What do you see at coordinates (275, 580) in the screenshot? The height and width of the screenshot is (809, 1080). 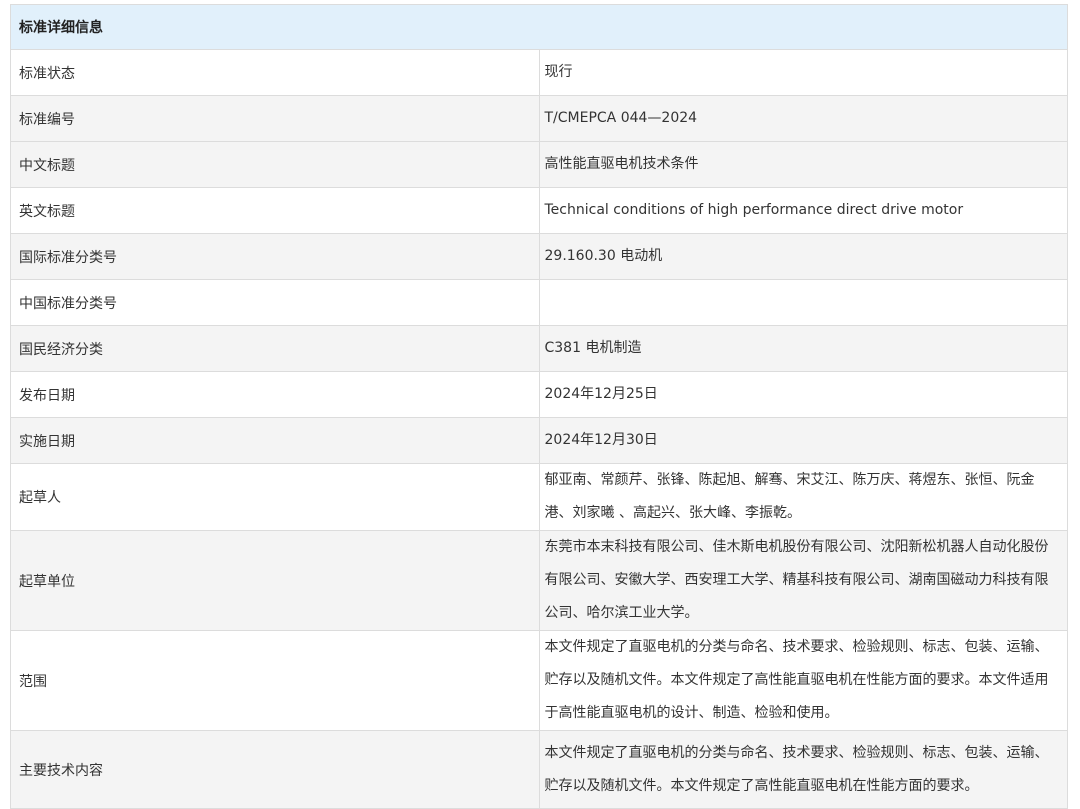 I see `row-label: 起草单位` at bounding box center [275, 580].